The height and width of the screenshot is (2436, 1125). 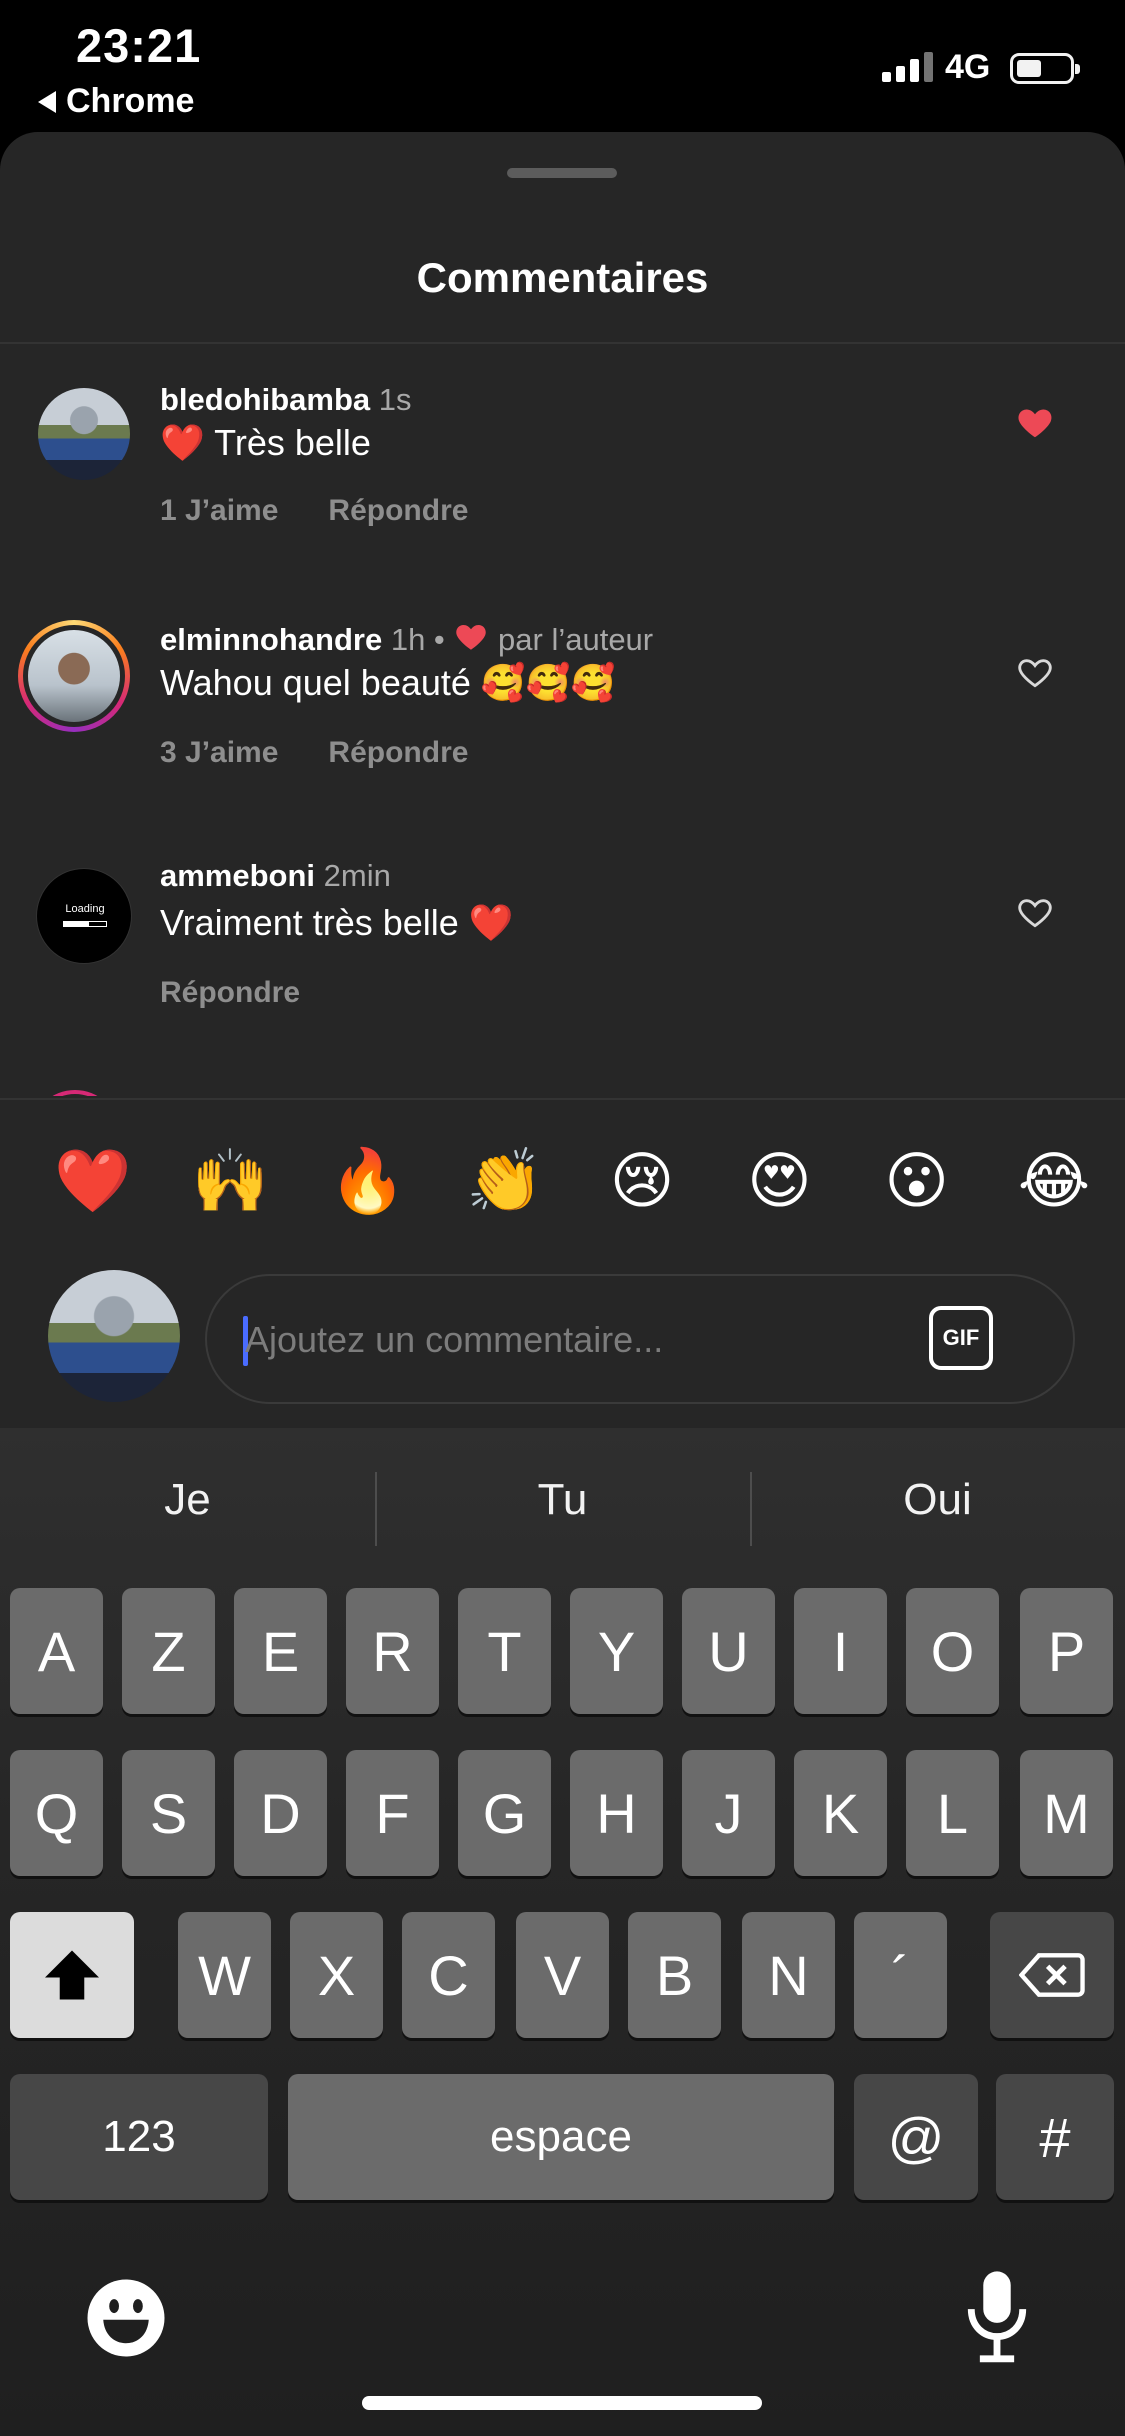 What do you see at coordinates (937, 1502) in the screenshot?
I see `suggestion-3: Oui` at bounding box center [937, 1502].